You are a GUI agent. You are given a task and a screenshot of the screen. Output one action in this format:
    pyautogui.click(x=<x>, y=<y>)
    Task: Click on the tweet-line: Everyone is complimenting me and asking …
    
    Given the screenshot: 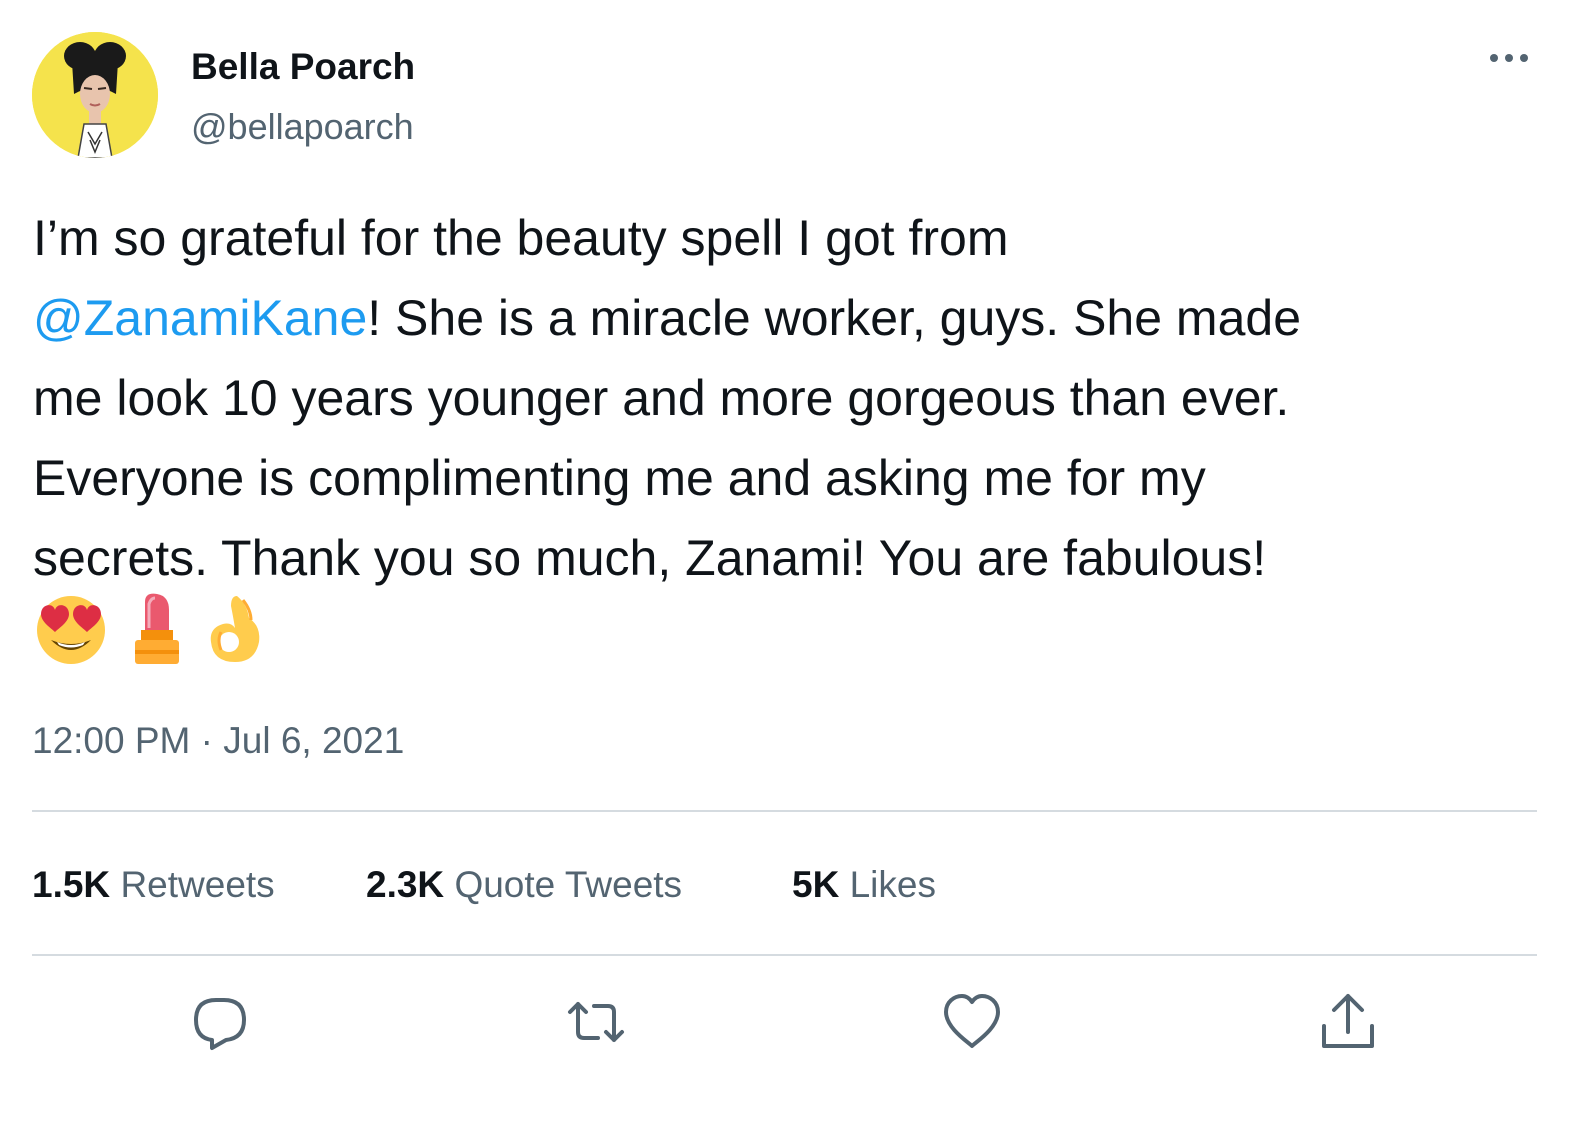 What is the action you would take?
    pyautogui.click(x=619, y=478)
    